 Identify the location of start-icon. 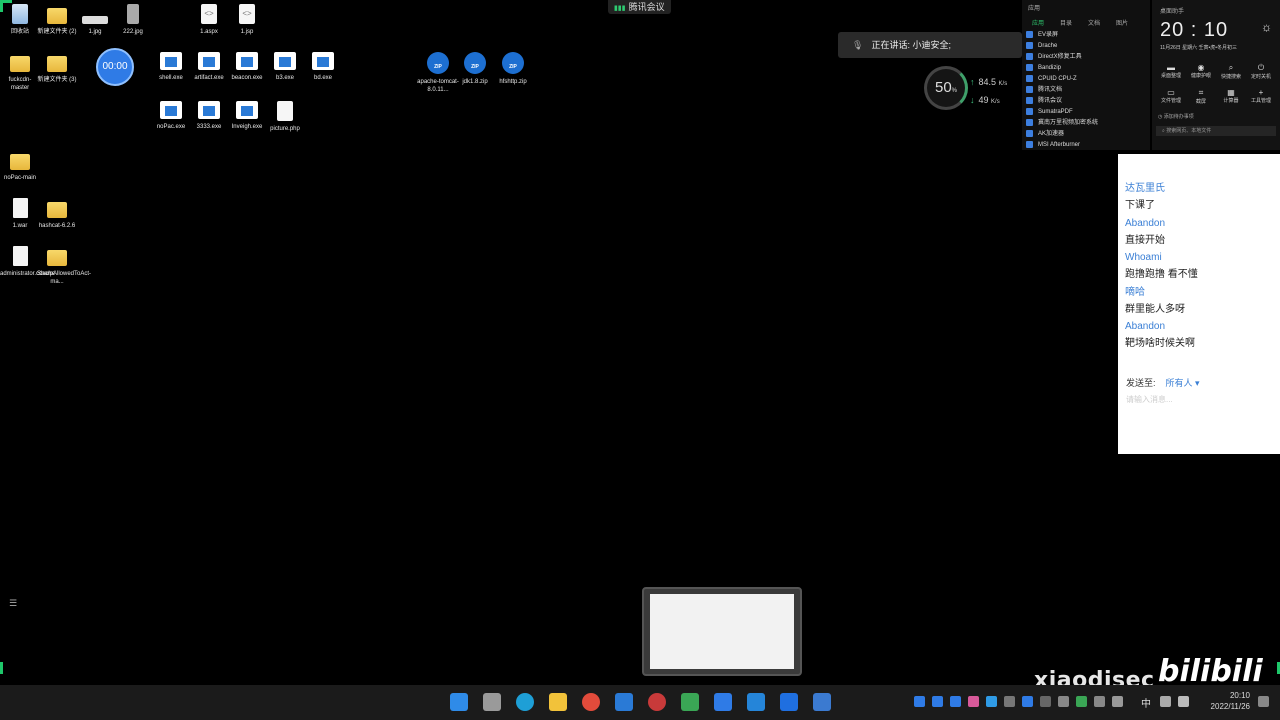
(459, 702).